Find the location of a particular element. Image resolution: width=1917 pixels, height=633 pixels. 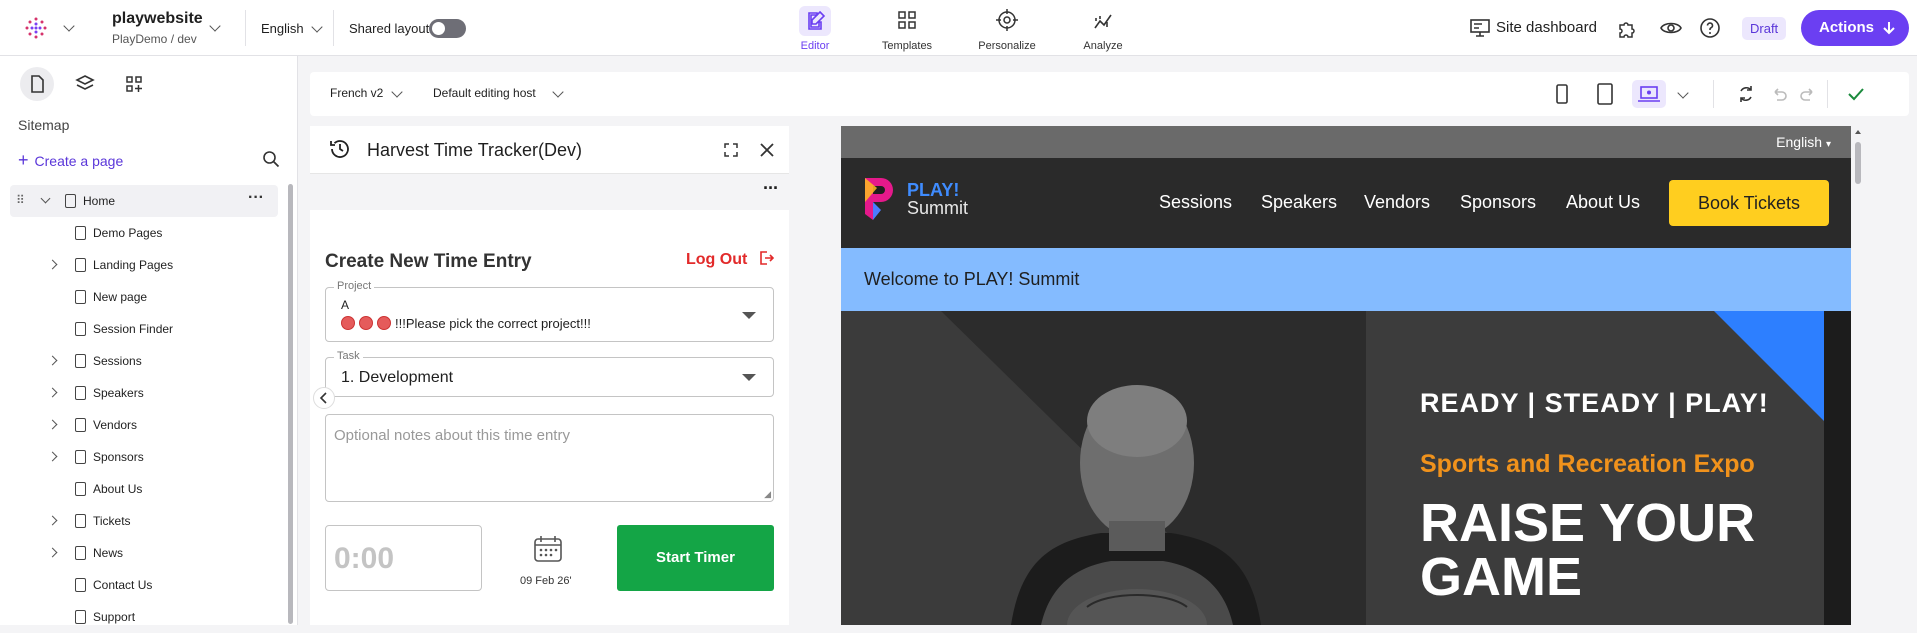

variant-selector: French v2 is located at coordinates (356, 93).